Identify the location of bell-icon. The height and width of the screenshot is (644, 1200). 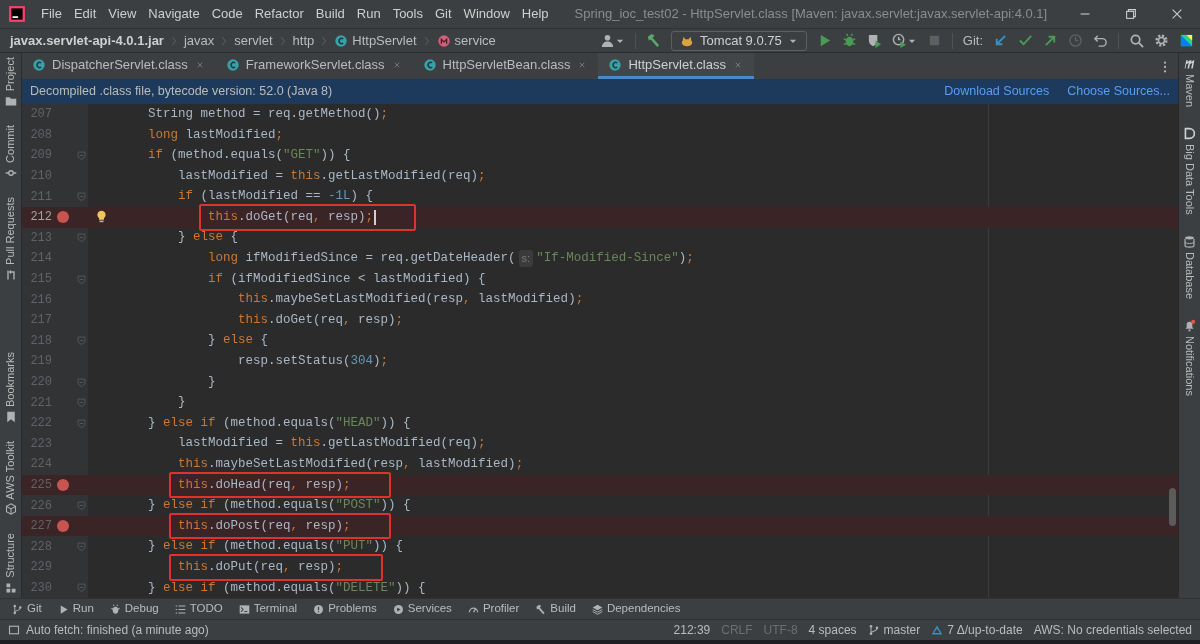
(1189, 325).